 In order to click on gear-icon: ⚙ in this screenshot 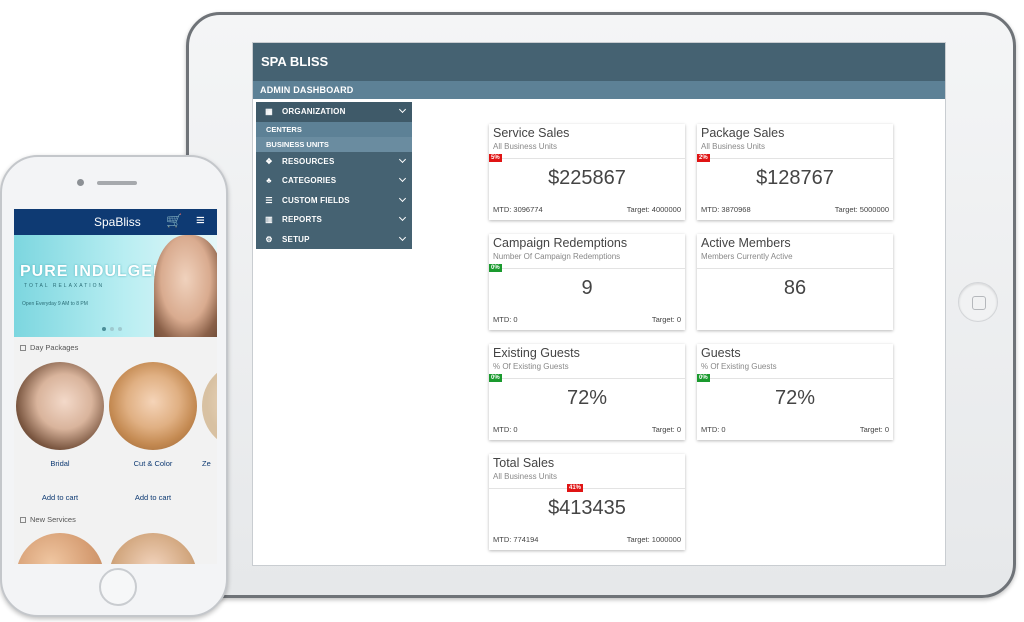, I will do `click(269, 239)`.